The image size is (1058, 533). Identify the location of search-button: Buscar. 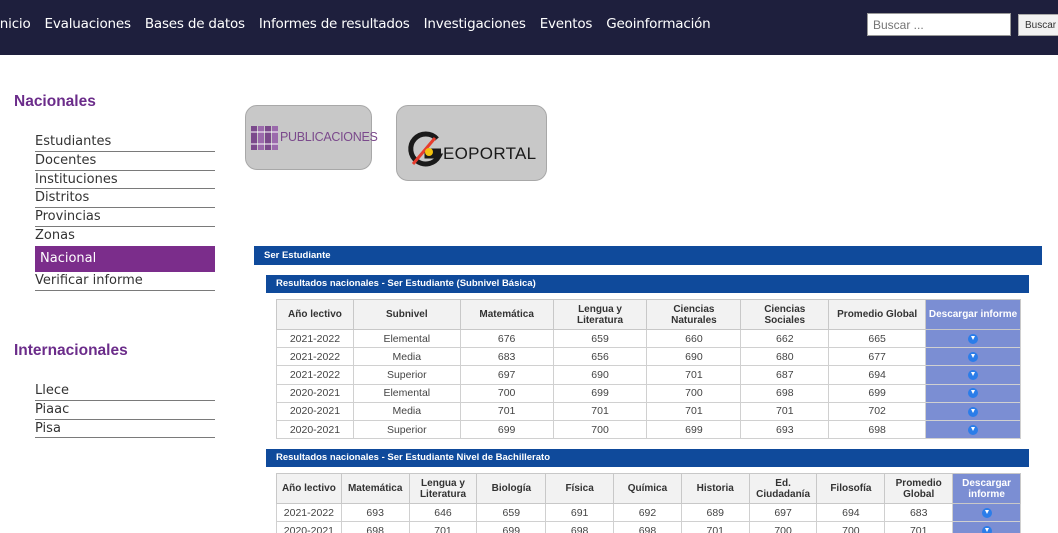
(1038, 25).